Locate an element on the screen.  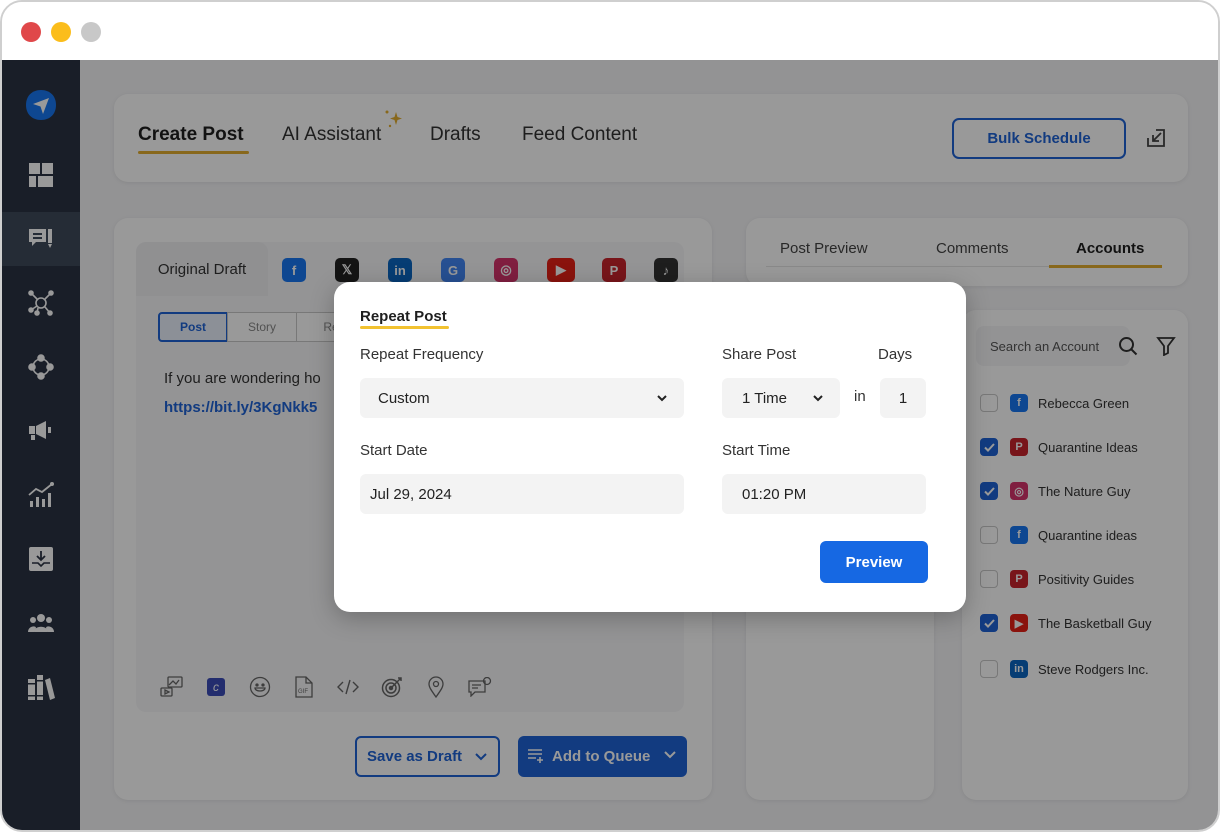
close-window-button is located at coordinates (31, 32).